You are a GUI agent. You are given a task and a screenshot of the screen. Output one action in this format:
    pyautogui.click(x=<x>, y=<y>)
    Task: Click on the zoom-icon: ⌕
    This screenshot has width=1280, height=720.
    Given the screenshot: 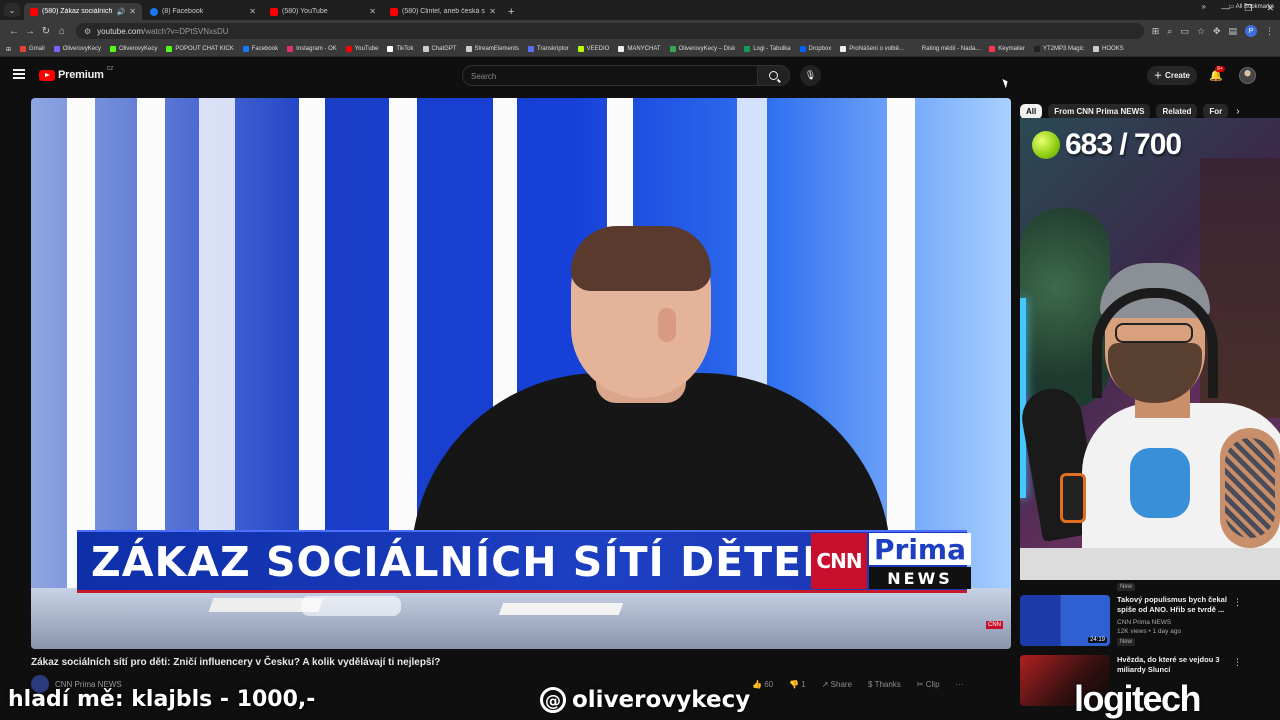 What is the action you would take?
    pyautogui.click(x=1169, y=31)
    